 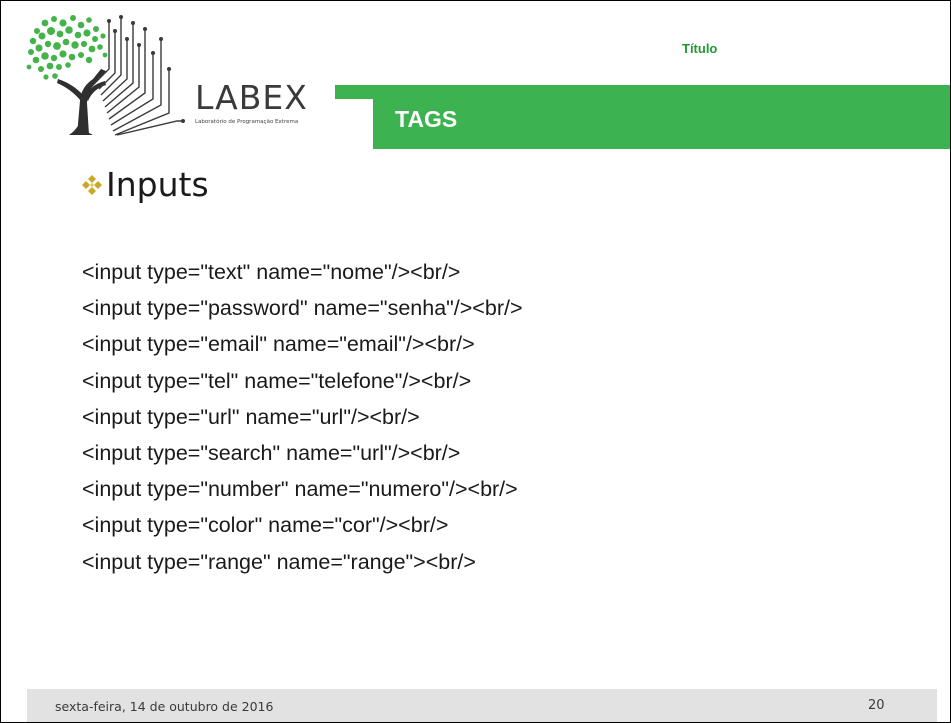 I want to click on labex-logo: LABEX Laboratório de Programação Extrema, so click(x=173, y=73).